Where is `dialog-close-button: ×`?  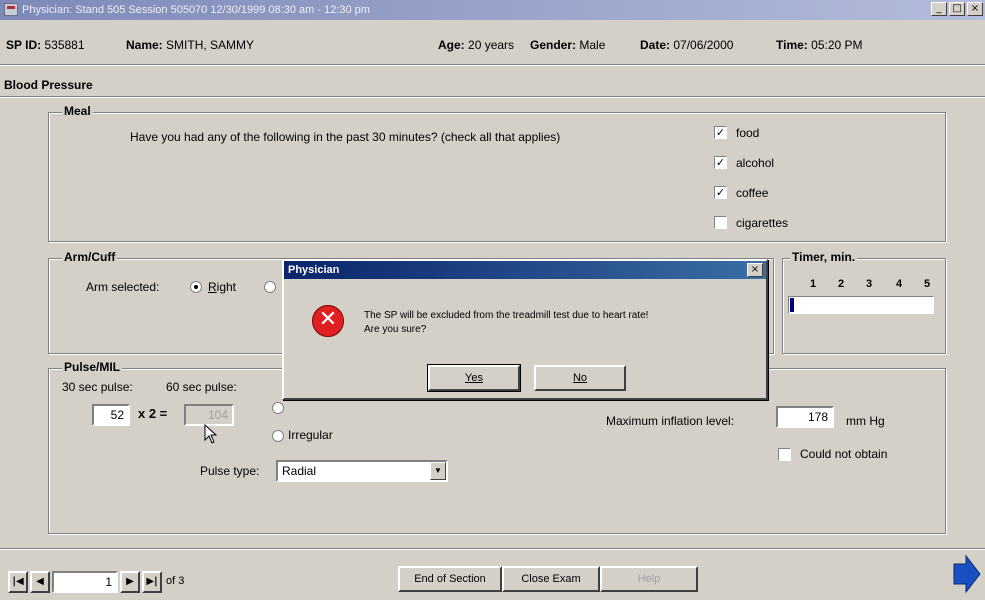 dialog-close-button: × is located at coordinates (755, 270).